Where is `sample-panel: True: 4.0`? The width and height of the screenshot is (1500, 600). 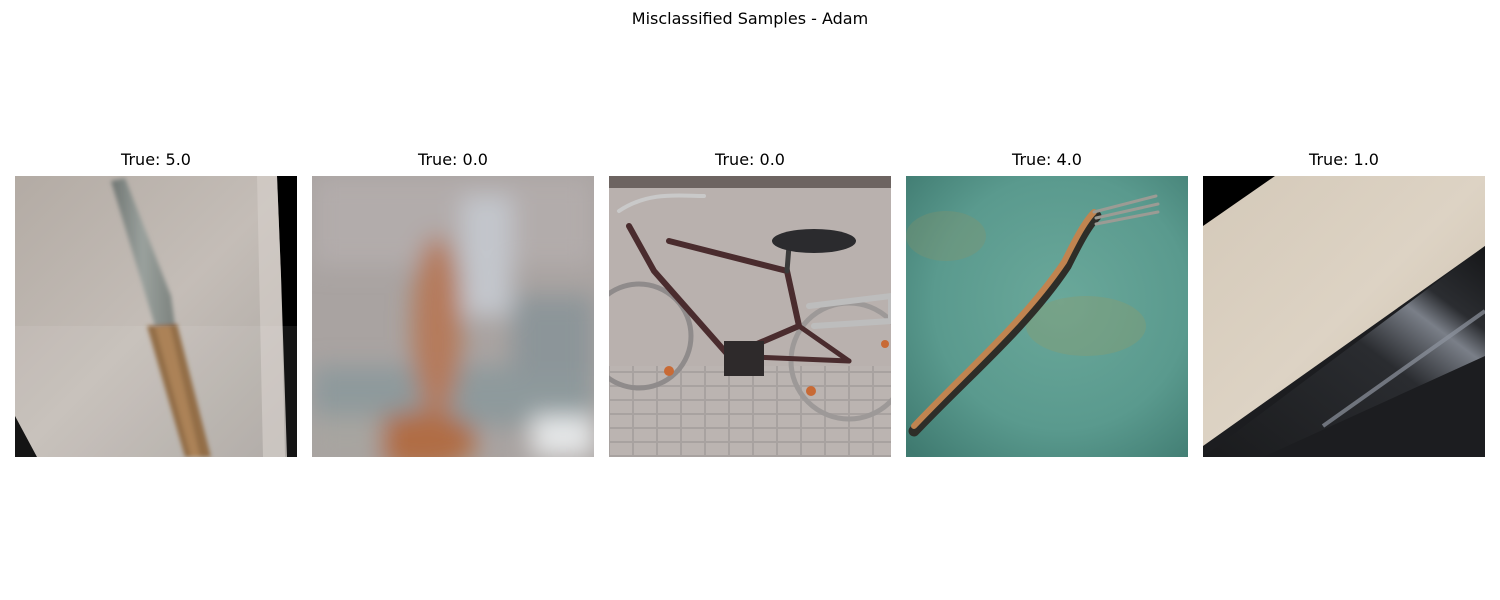 sample-panel: True: 4.0 is located at coordinates (1047, 303).